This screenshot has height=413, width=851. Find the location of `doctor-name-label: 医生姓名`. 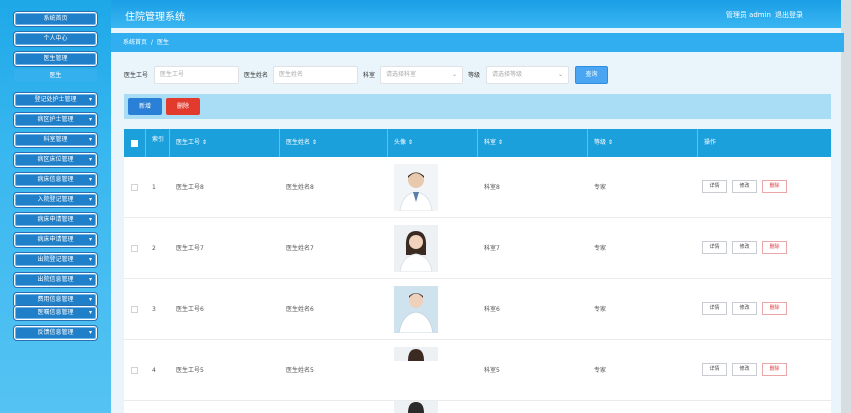

doctor-name-label: 医生姓名 is located at coordinates (256, 75).